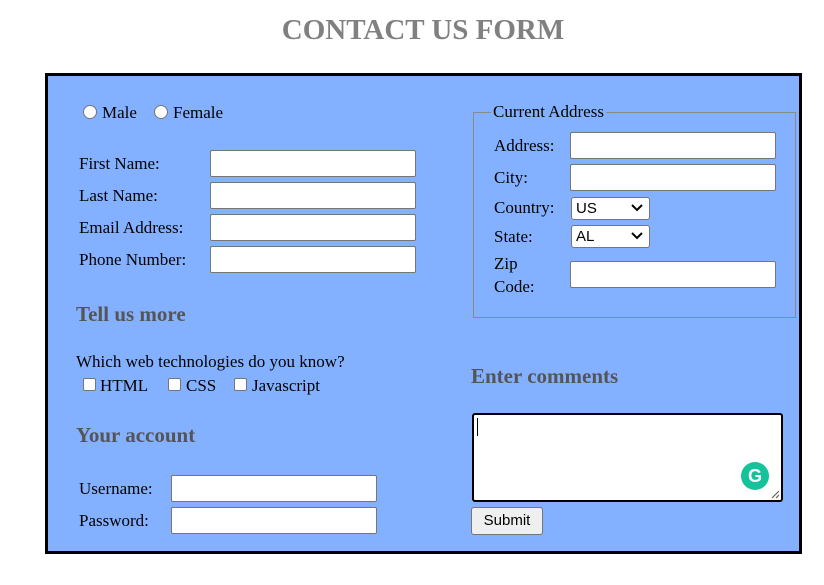  Describe the element at coordinates (313, 259) in the screenshot. I see `phone-input` at that location.